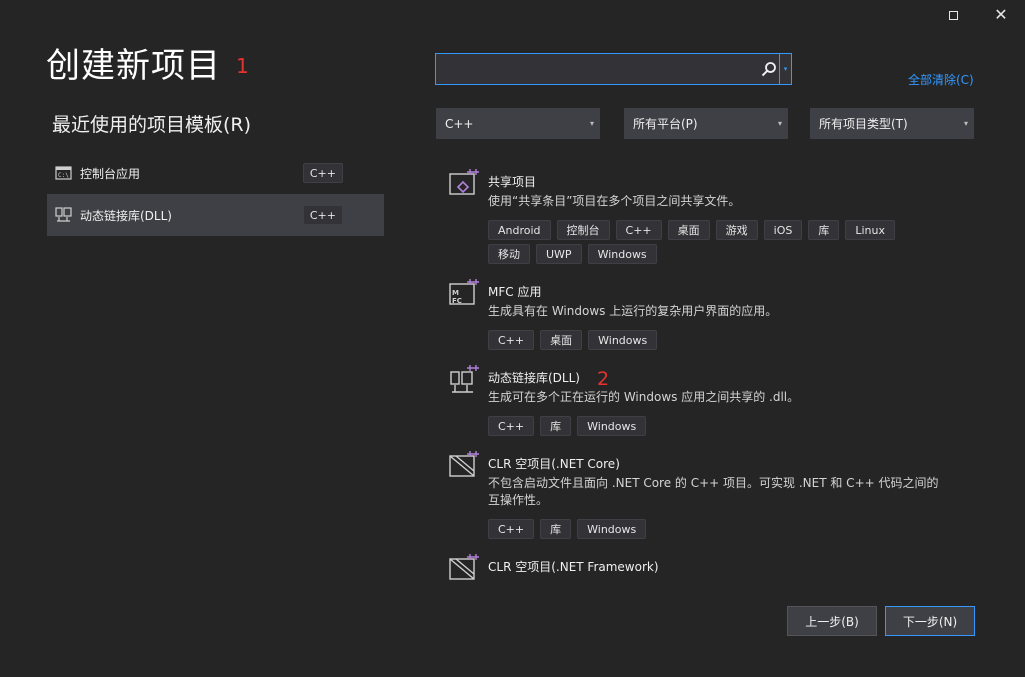 The image size is (1025, 677). What do you see at coordinates (783, 230) in the screenshot?
I see `tag: iOS` at bounding box center [783, 230].